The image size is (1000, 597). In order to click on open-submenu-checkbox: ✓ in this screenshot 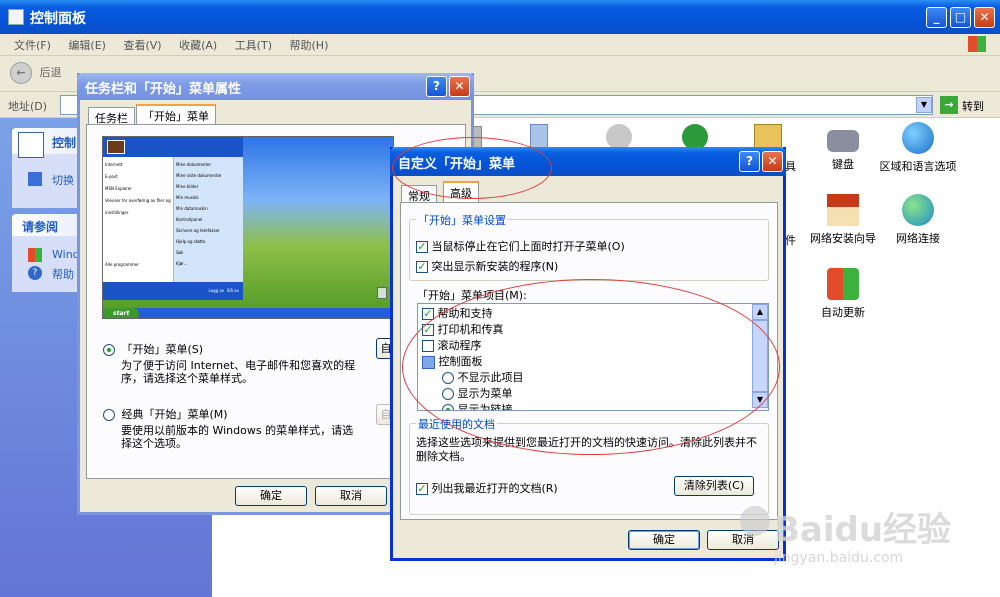, I will do `click(422, 247)`.